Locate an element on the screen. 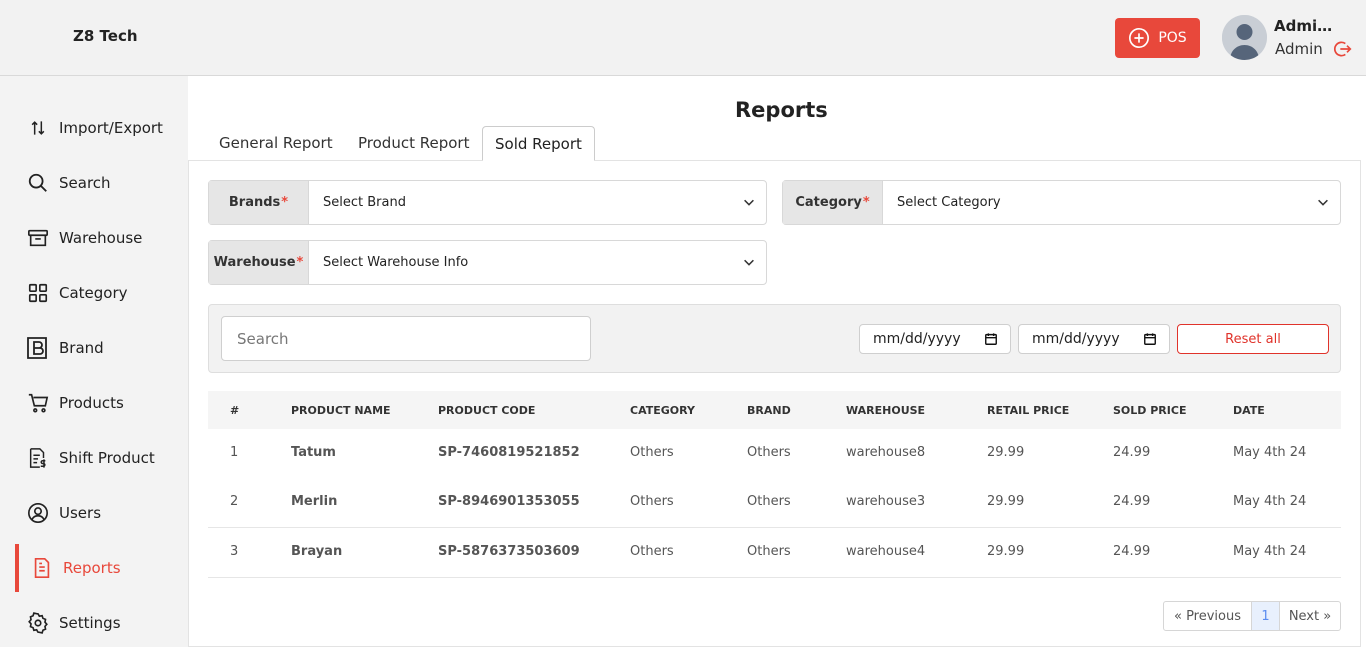  app-brand-name: Z8 Tech is located at coordinates (105, 36).